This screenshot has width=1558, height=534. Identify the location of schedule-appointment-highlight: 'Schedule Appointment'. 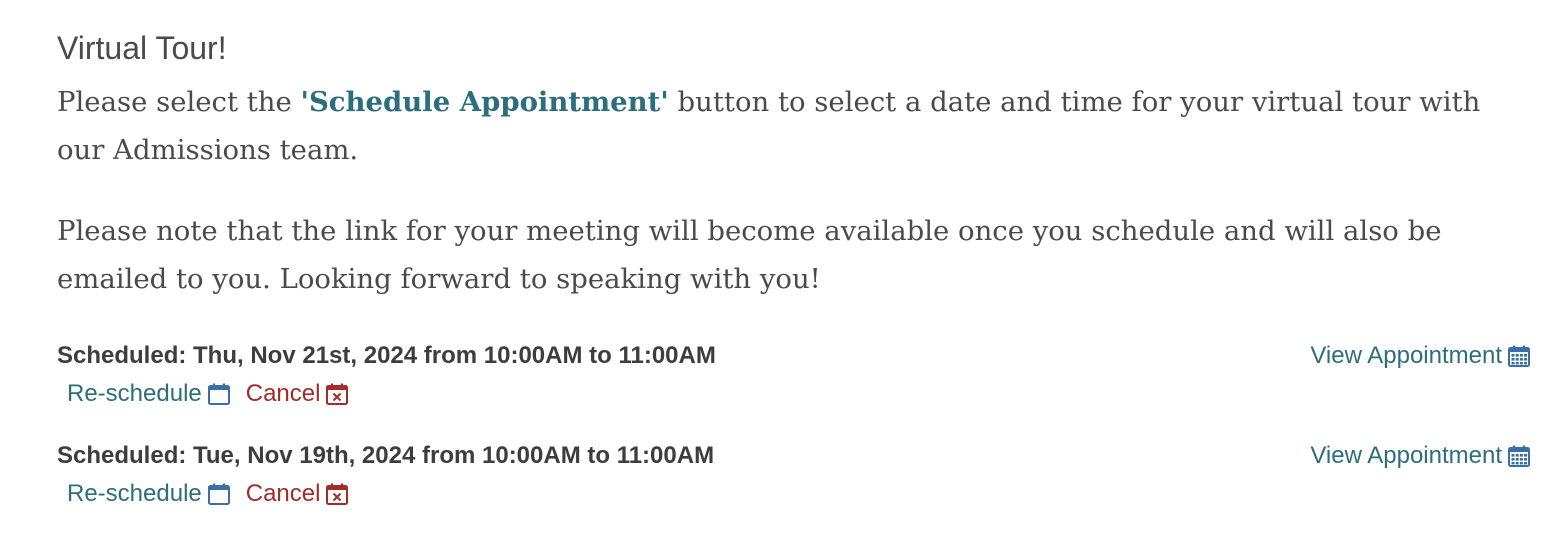
(484, 102).